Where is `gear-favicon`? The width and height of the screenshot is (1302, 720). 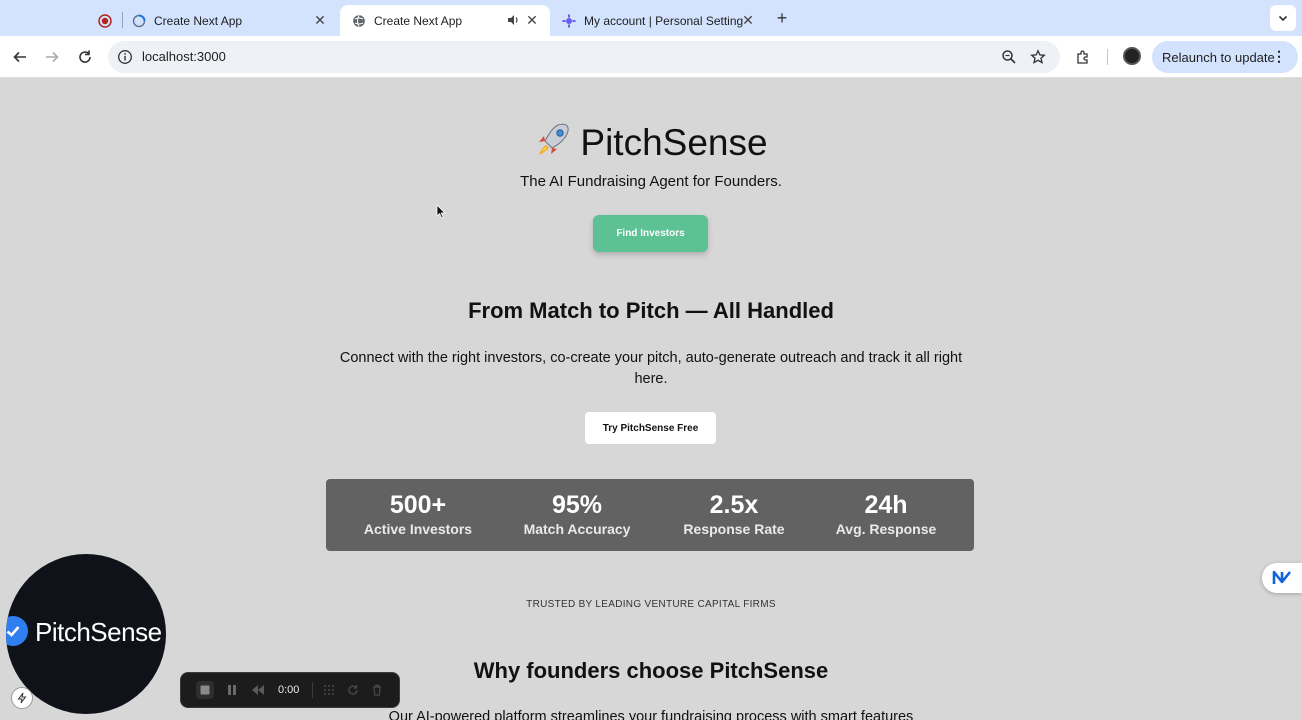
gear-favicon is located at coordinates (569, 21).